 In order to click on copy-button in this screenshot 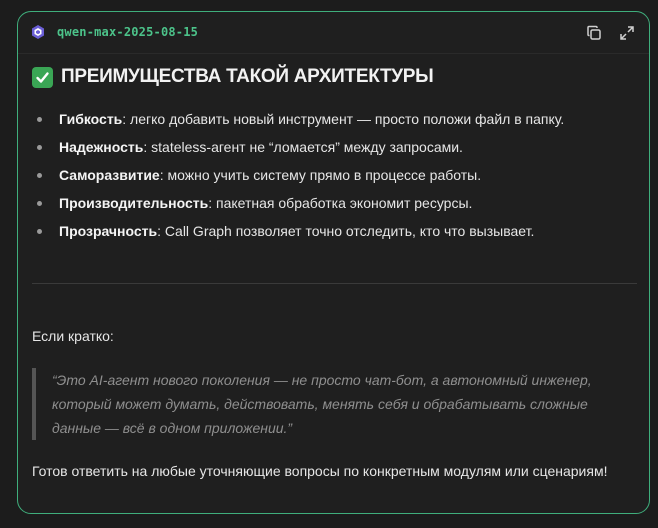, I will do `click(594, 33)`.